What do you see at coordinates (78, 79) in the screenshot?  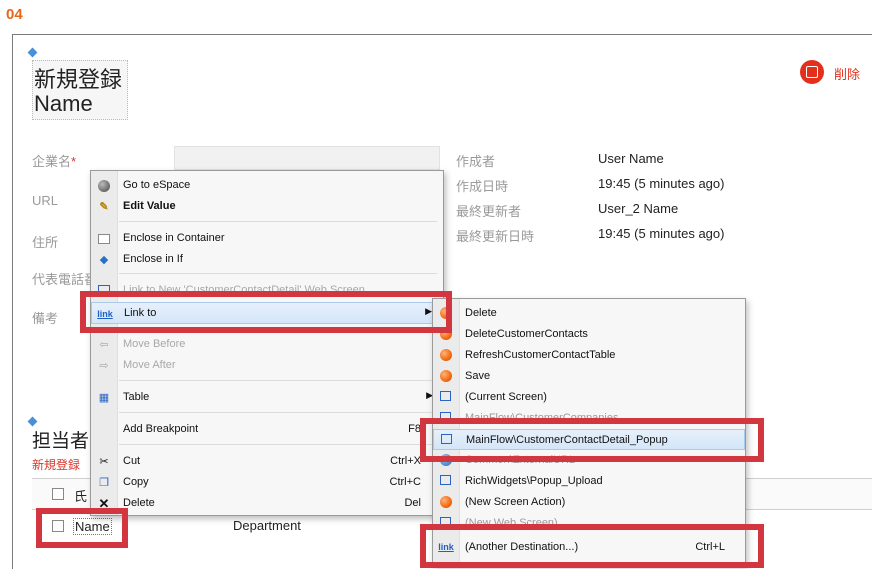 I see `page-title: 新規登録` at bounding box center [78, 79].